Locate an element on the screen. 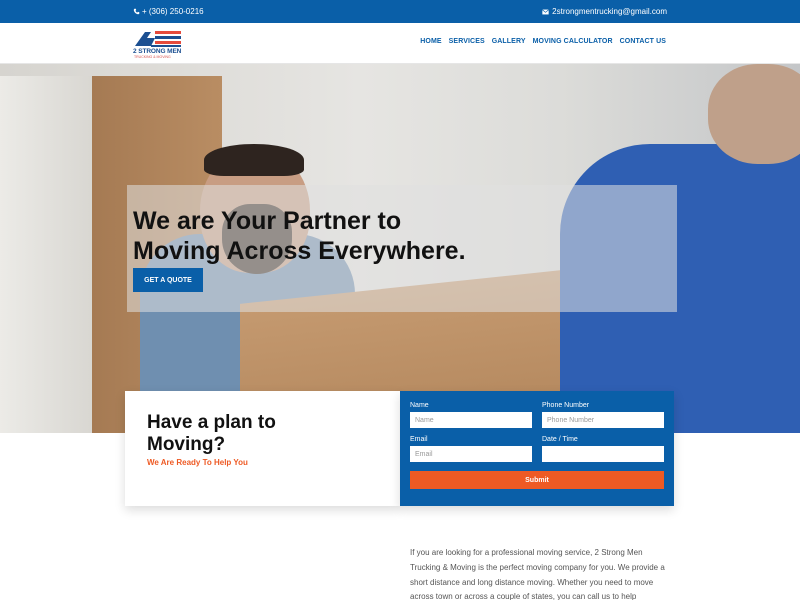 Image resolution: width=800 pixels, height=600 pixels. name-label: Name is located at coordinates (419, 405).